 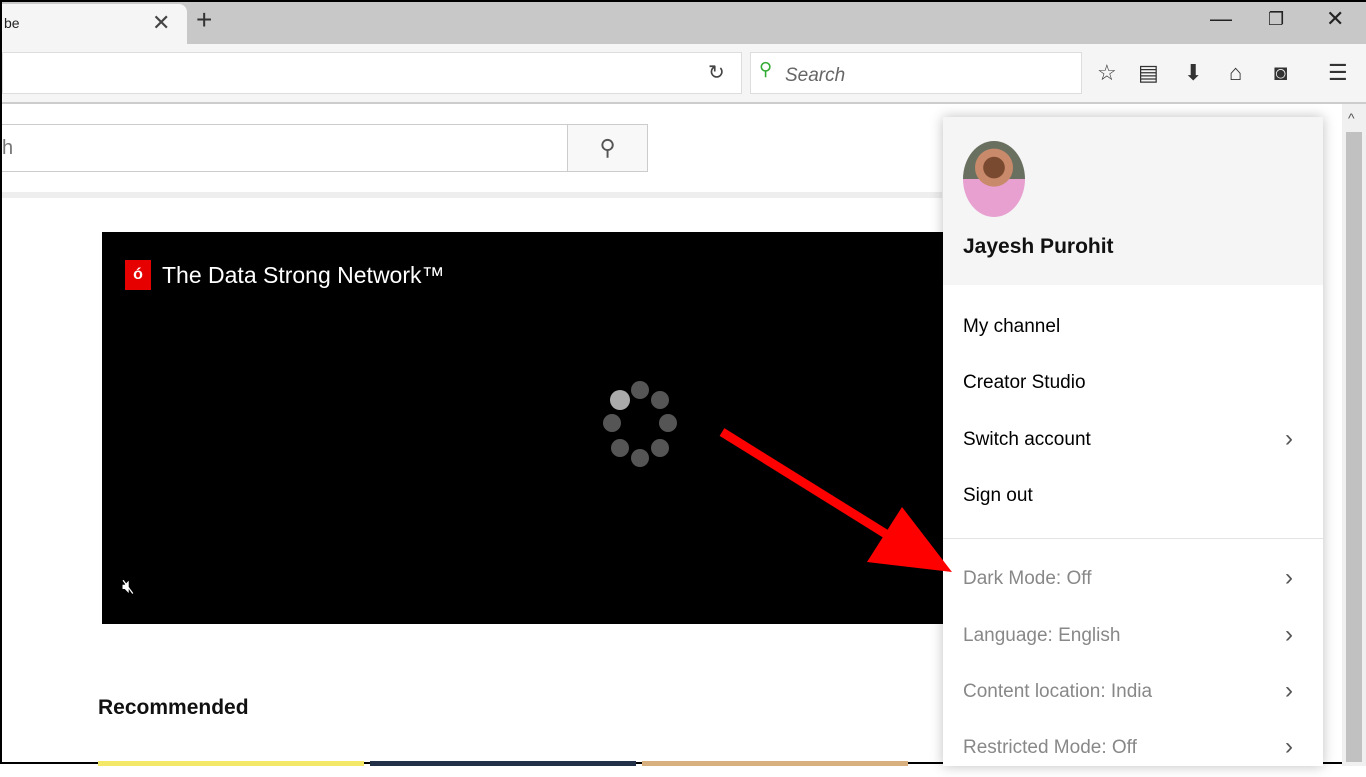 What do you see at coordinates (1133, 201) in the screenshot?
I see `account-header: Jayesh Purohit` at bounding box center [1133, 201].